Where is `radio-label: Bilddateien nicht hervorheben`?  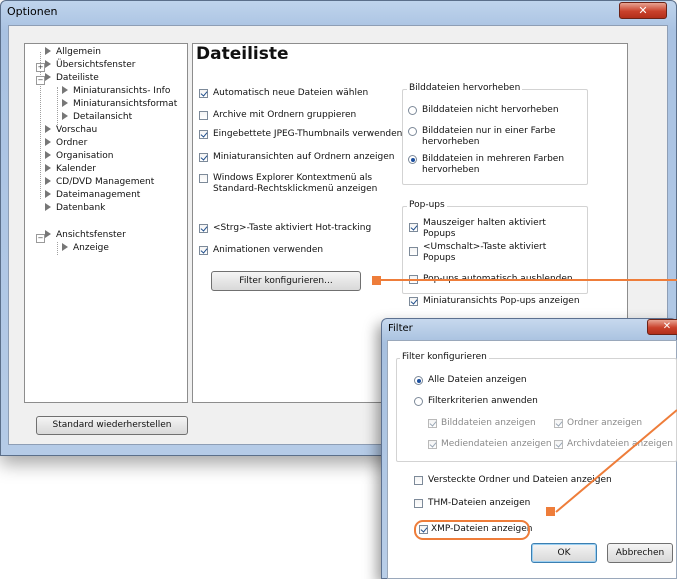
radio-label: Bilddateien nicht hervorheben is located at coordinates (490, 110).